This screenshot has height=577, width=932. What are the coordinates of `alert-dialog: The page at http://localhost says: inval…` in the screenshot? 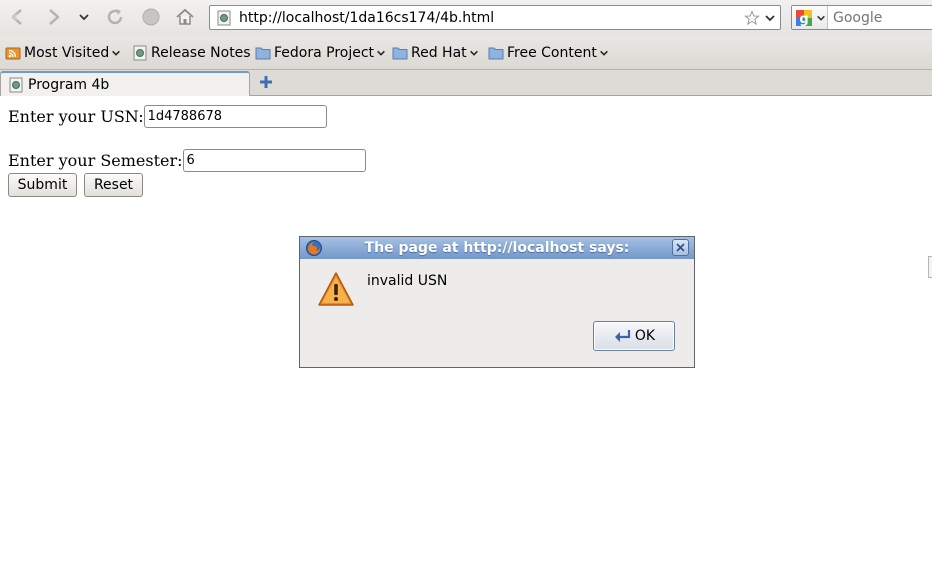 It's located at (497, 302).